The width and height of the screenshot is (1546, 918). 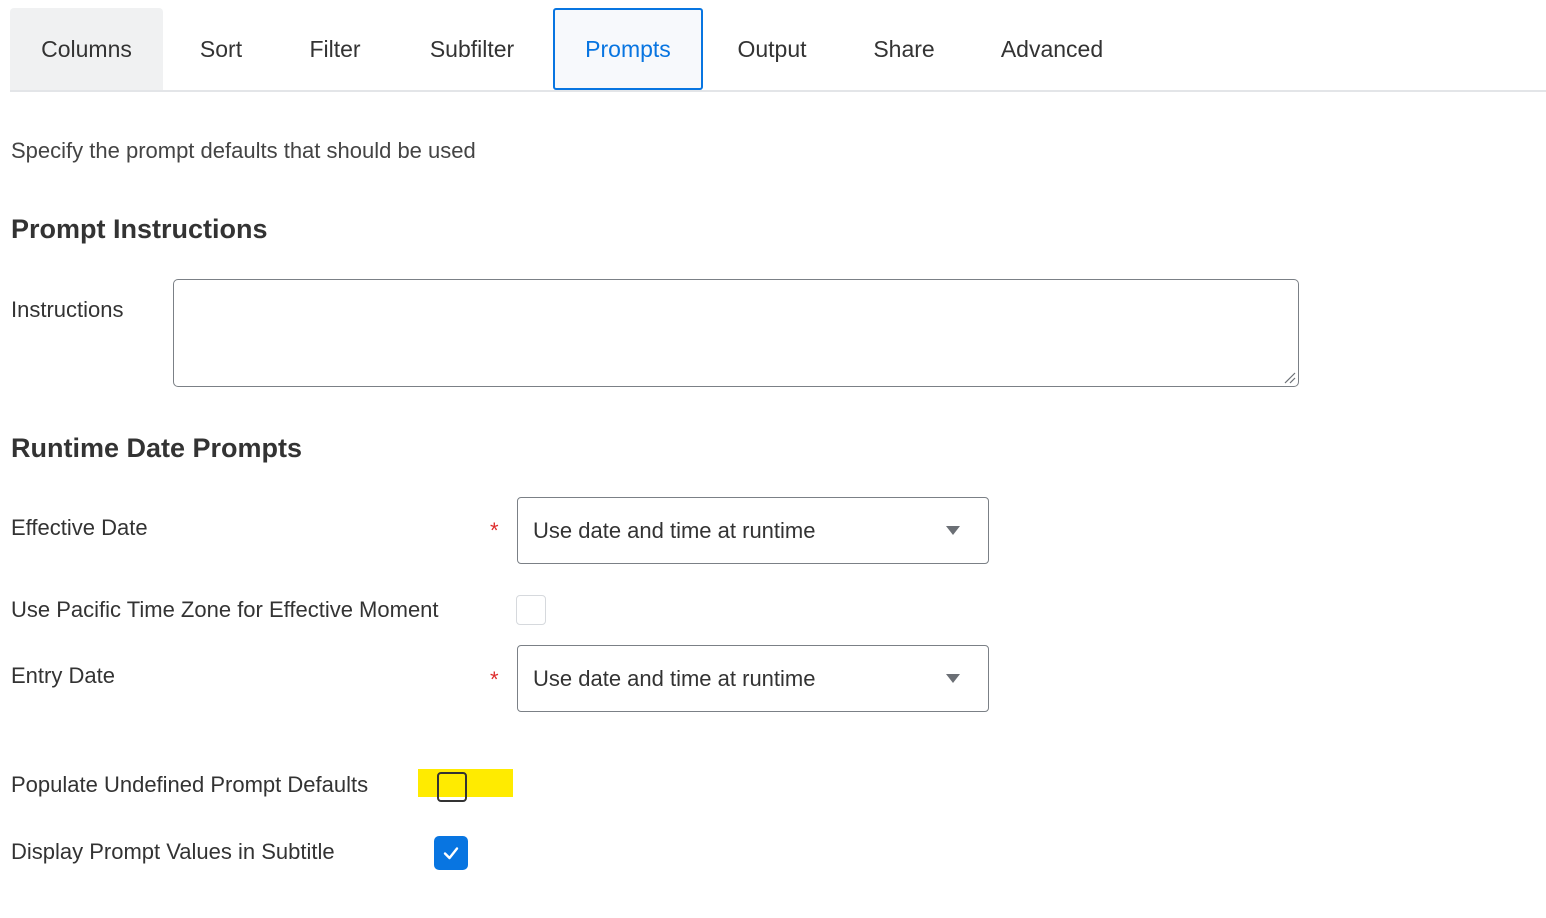 I want to click on instructions-textarea, so click(x=736, y=333).